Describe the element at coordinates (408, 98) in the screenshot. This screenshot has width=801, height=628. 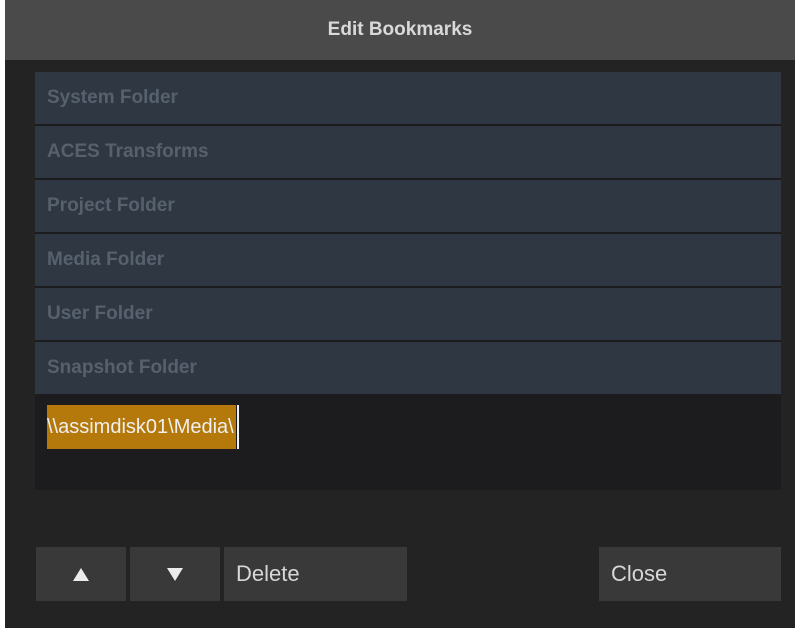
I see `bookmark-item-system-folder: System Folder` at that location.